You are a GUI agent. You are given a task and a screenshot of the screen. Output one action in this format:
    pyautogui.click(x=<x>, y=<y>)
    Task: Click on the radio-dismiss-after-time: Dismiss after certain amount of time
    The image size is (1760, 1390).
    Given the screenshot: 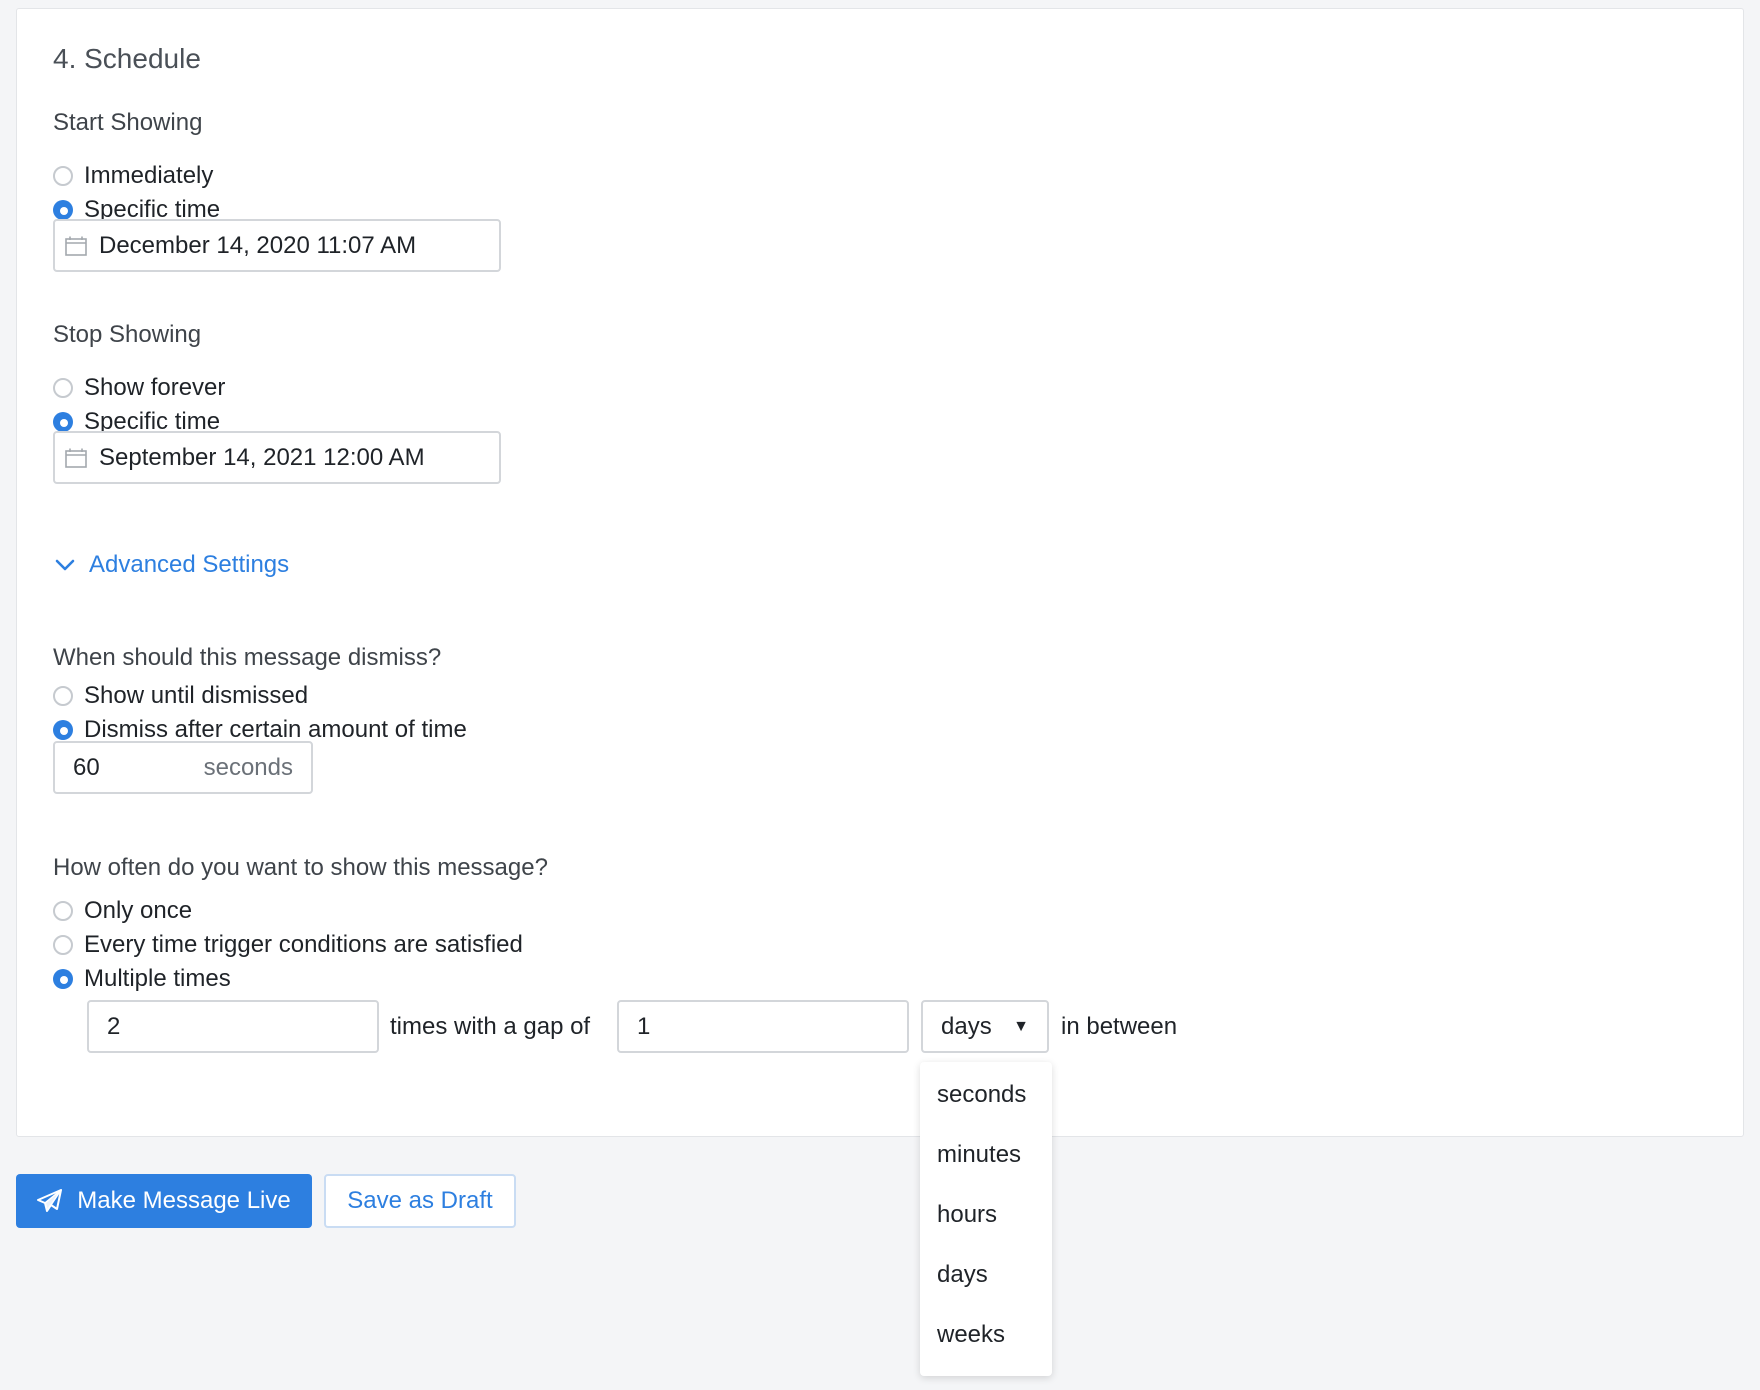 What is the action you would take?
    pyautogui.click(x=260, y=730)
    